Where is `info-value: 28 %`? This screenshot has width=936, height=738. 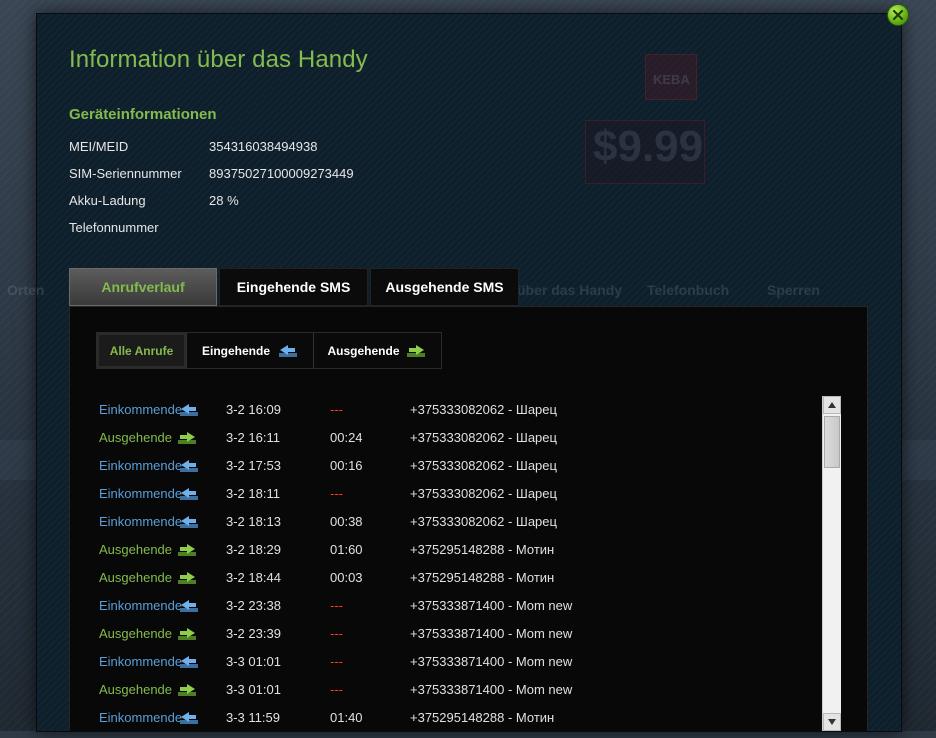 info-value: 28 % is located at coordinates (224, 200).